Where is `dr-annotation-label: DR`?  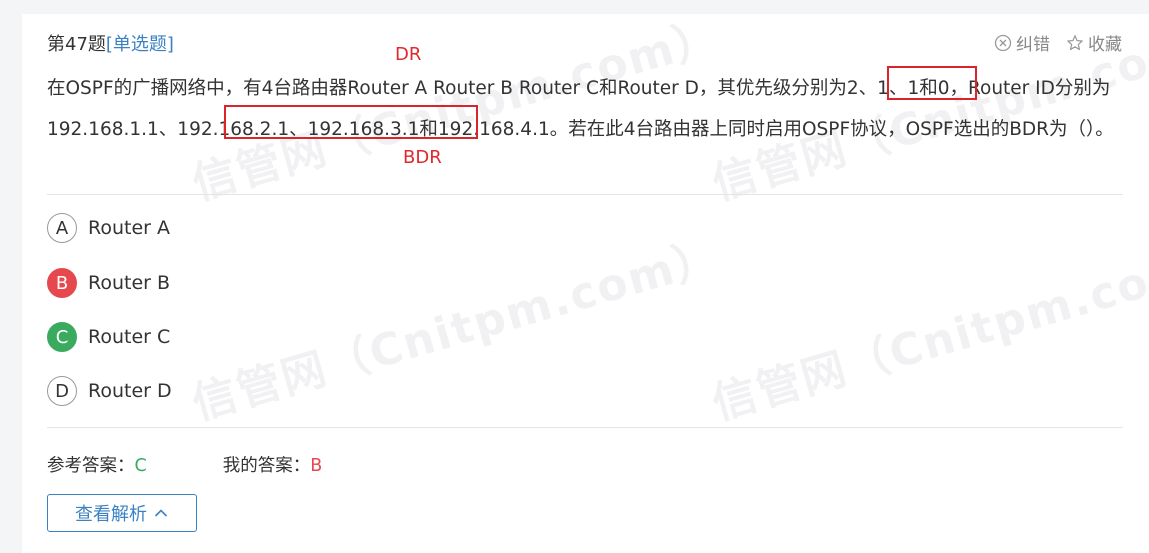 dr-annotation-label: DR is located at coordinates (408, 54).